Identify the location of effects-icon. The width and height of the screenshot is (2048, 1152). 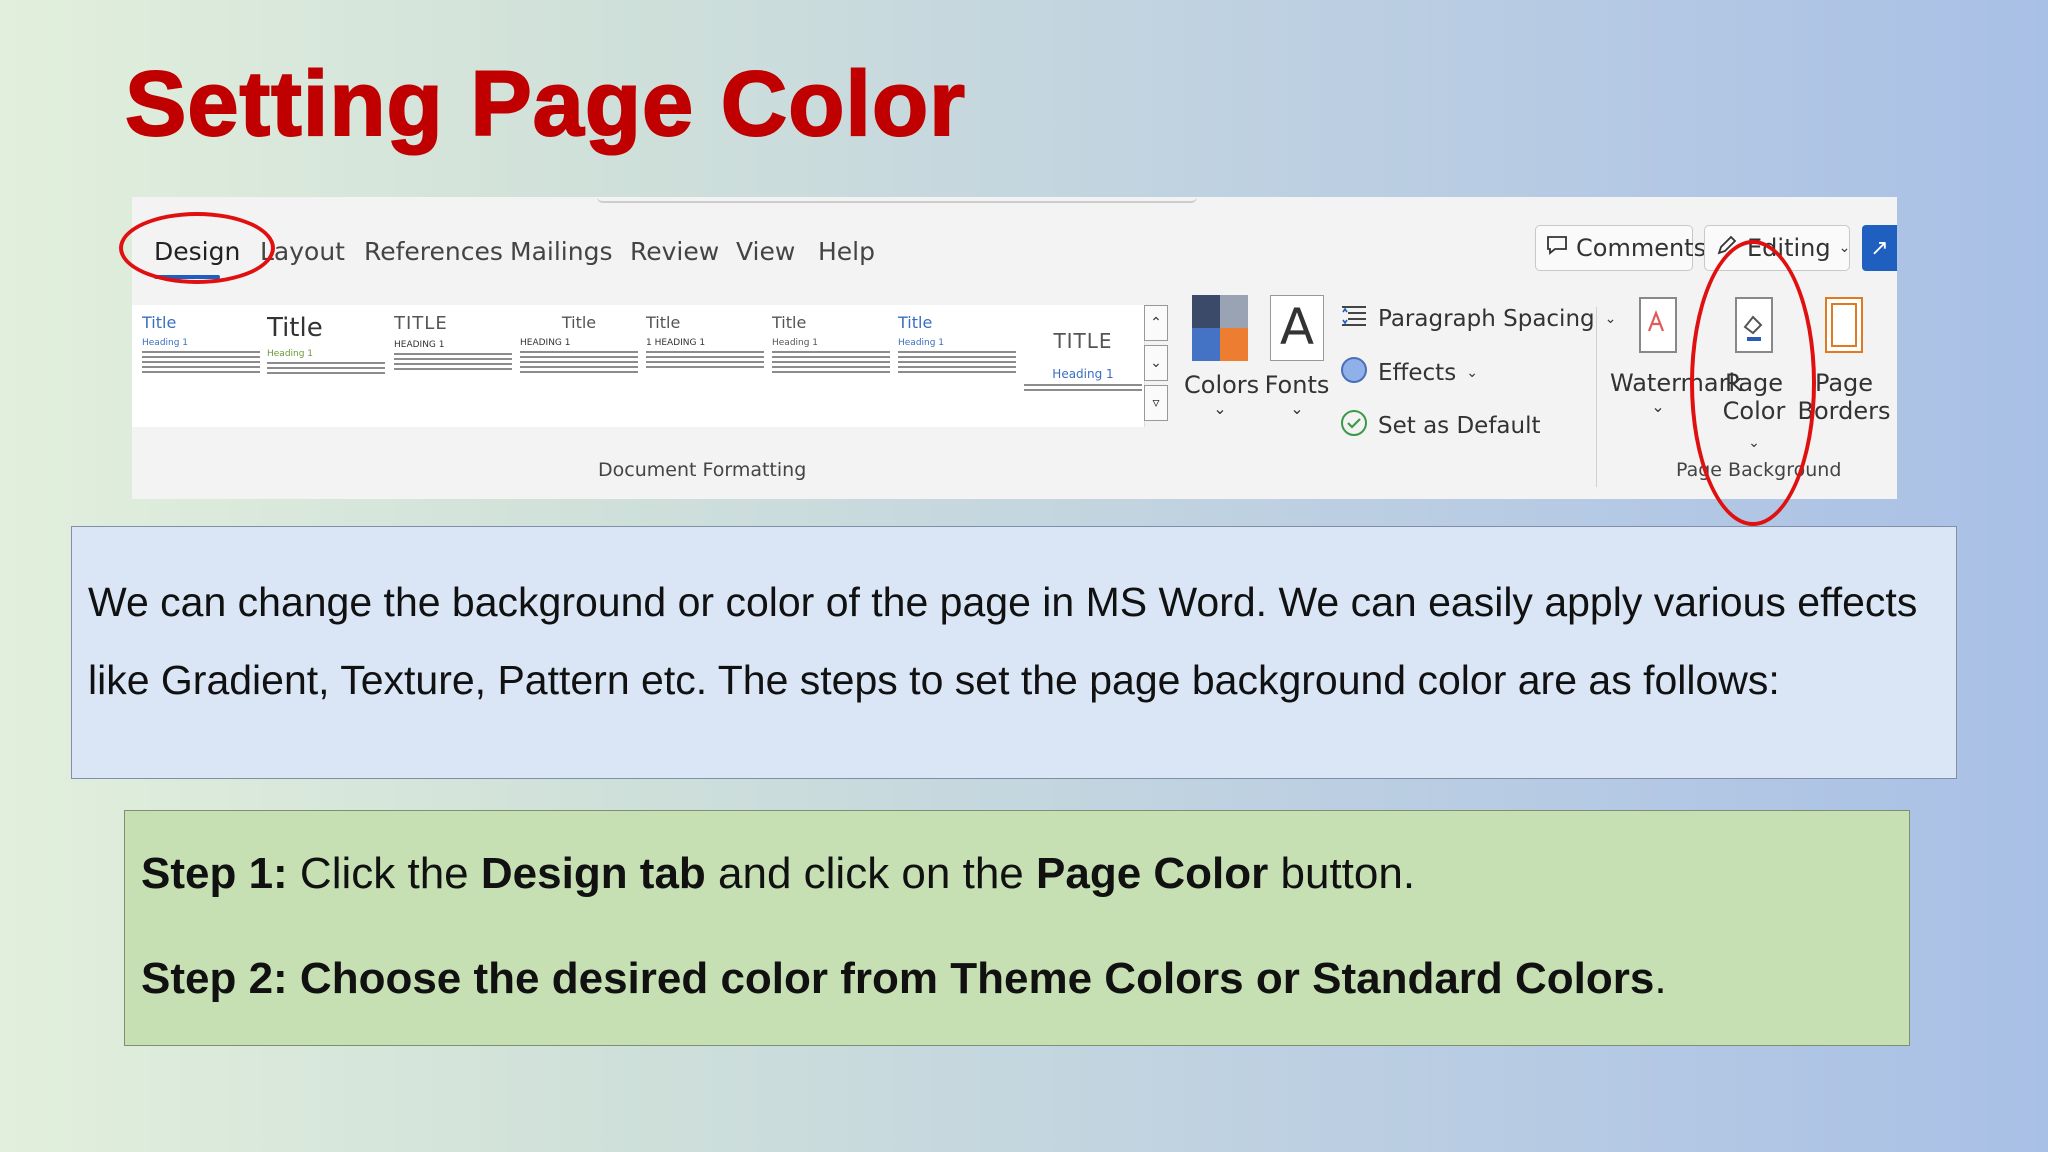
(1354, 373).